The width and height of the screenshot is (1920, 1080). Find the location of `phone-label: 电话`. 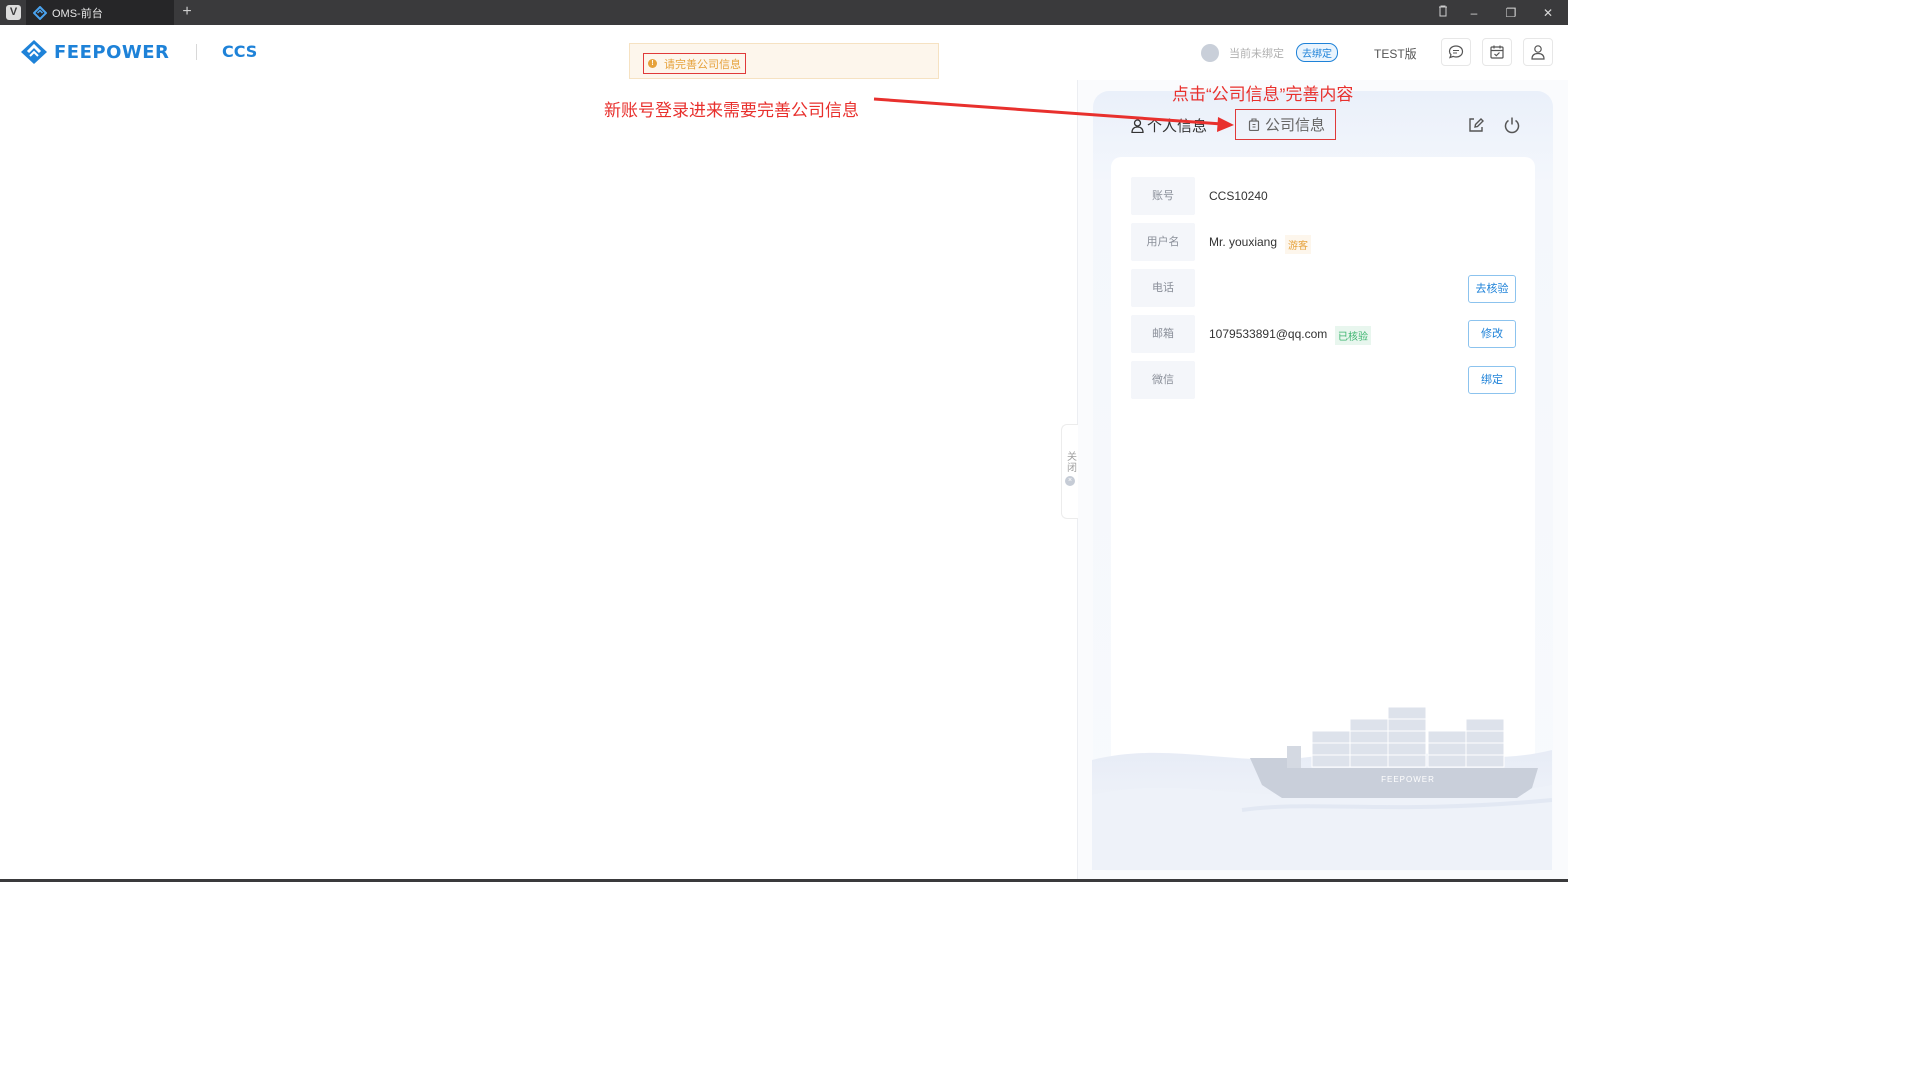

phone-label: 电话 is located at coordinates (1163, 288).